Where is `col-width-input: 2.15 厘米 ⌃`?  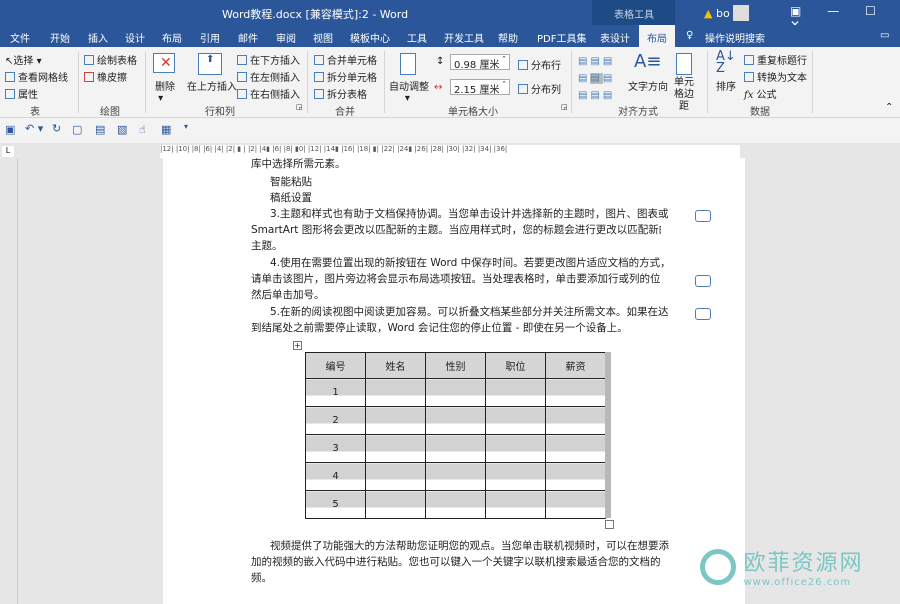 col-width-input: 2.15 厘米 ⌃ is located at coordinates (480, 87).